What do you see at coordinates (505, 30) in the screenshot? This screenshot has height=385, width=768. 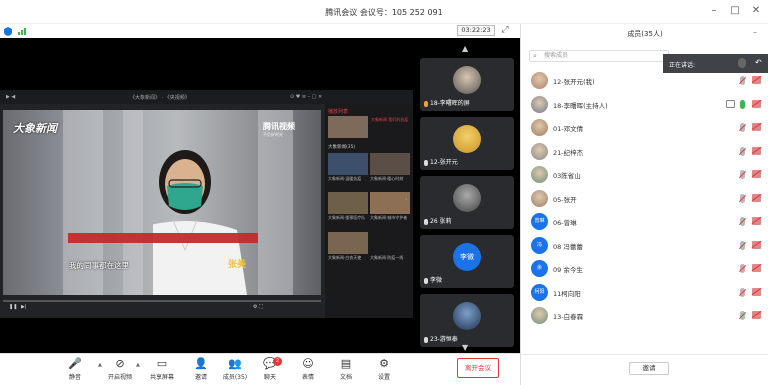 I see `fullscreen-icon: ⤢` at bounding box center [505, 30].